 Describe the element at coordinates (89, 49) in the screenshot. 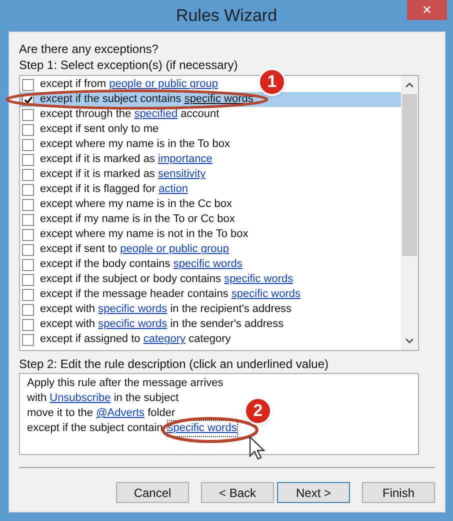

I see `question-text: Are there any exceptions?` at that location.